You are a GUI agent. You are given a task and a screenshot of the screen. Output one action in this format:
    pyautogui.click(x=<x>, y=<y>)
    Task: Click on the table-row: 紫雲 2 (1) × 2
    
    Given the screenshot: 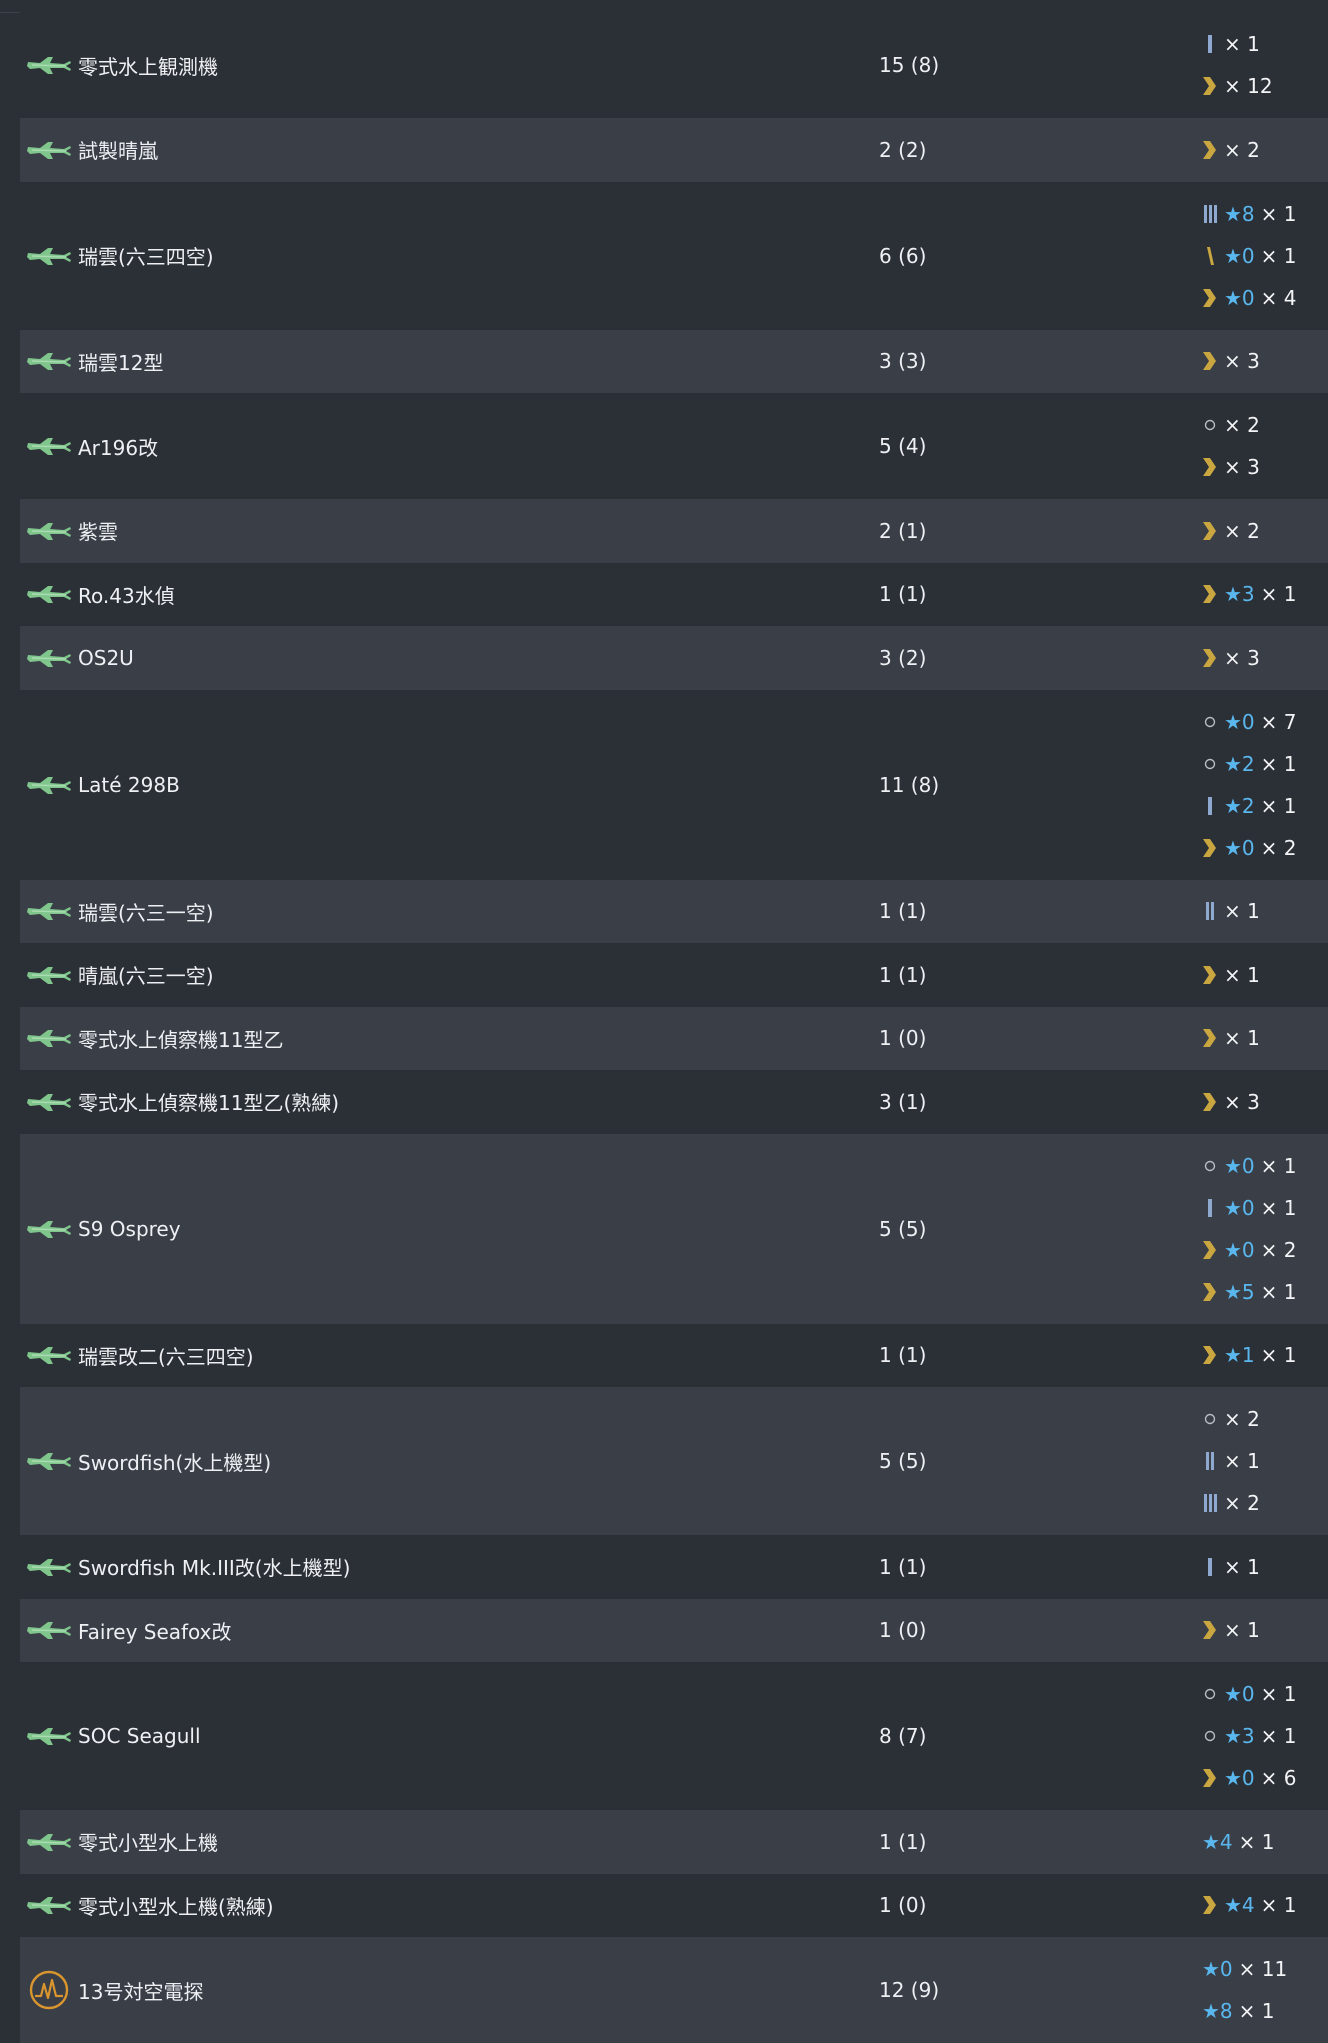 What is the action you would take?
    pyautogui.click(x=674, y=531)
    